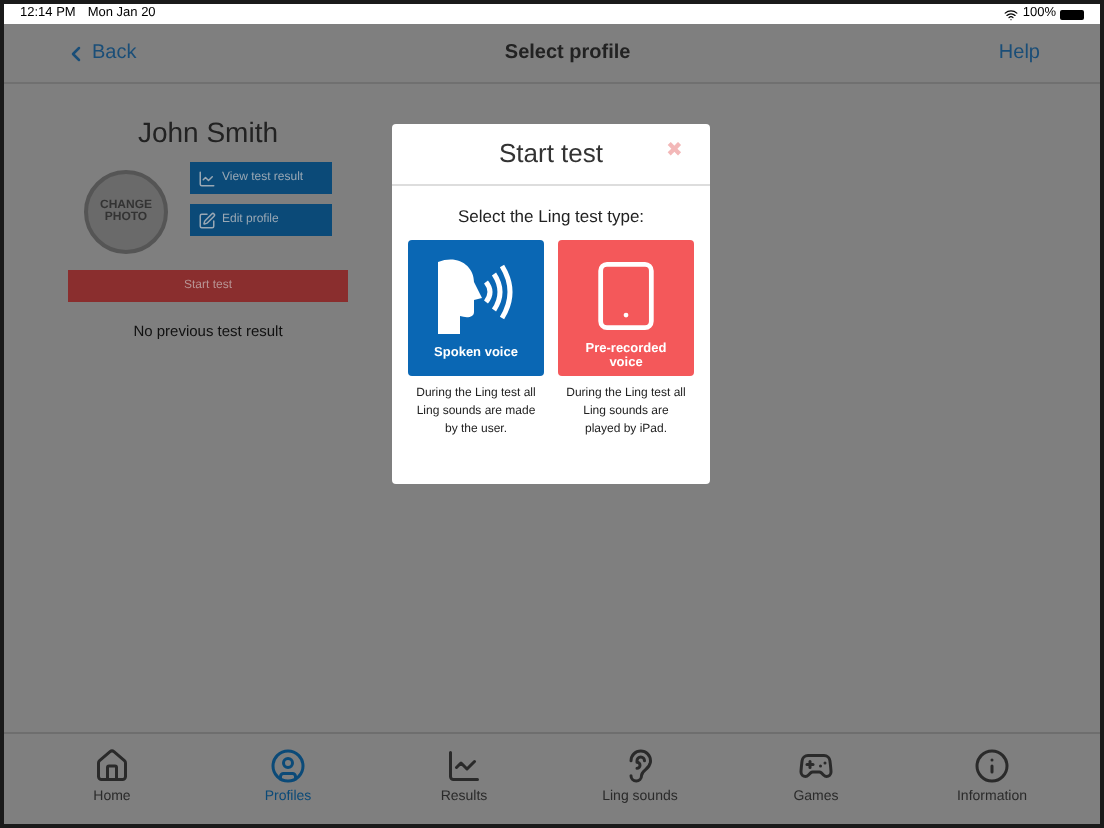 The width and height of the screenshot is (1104, 828). What do you see at coordinates (100, 53) in the screenshot?
I see `back-button: Back` at bounding box center [100, 53].